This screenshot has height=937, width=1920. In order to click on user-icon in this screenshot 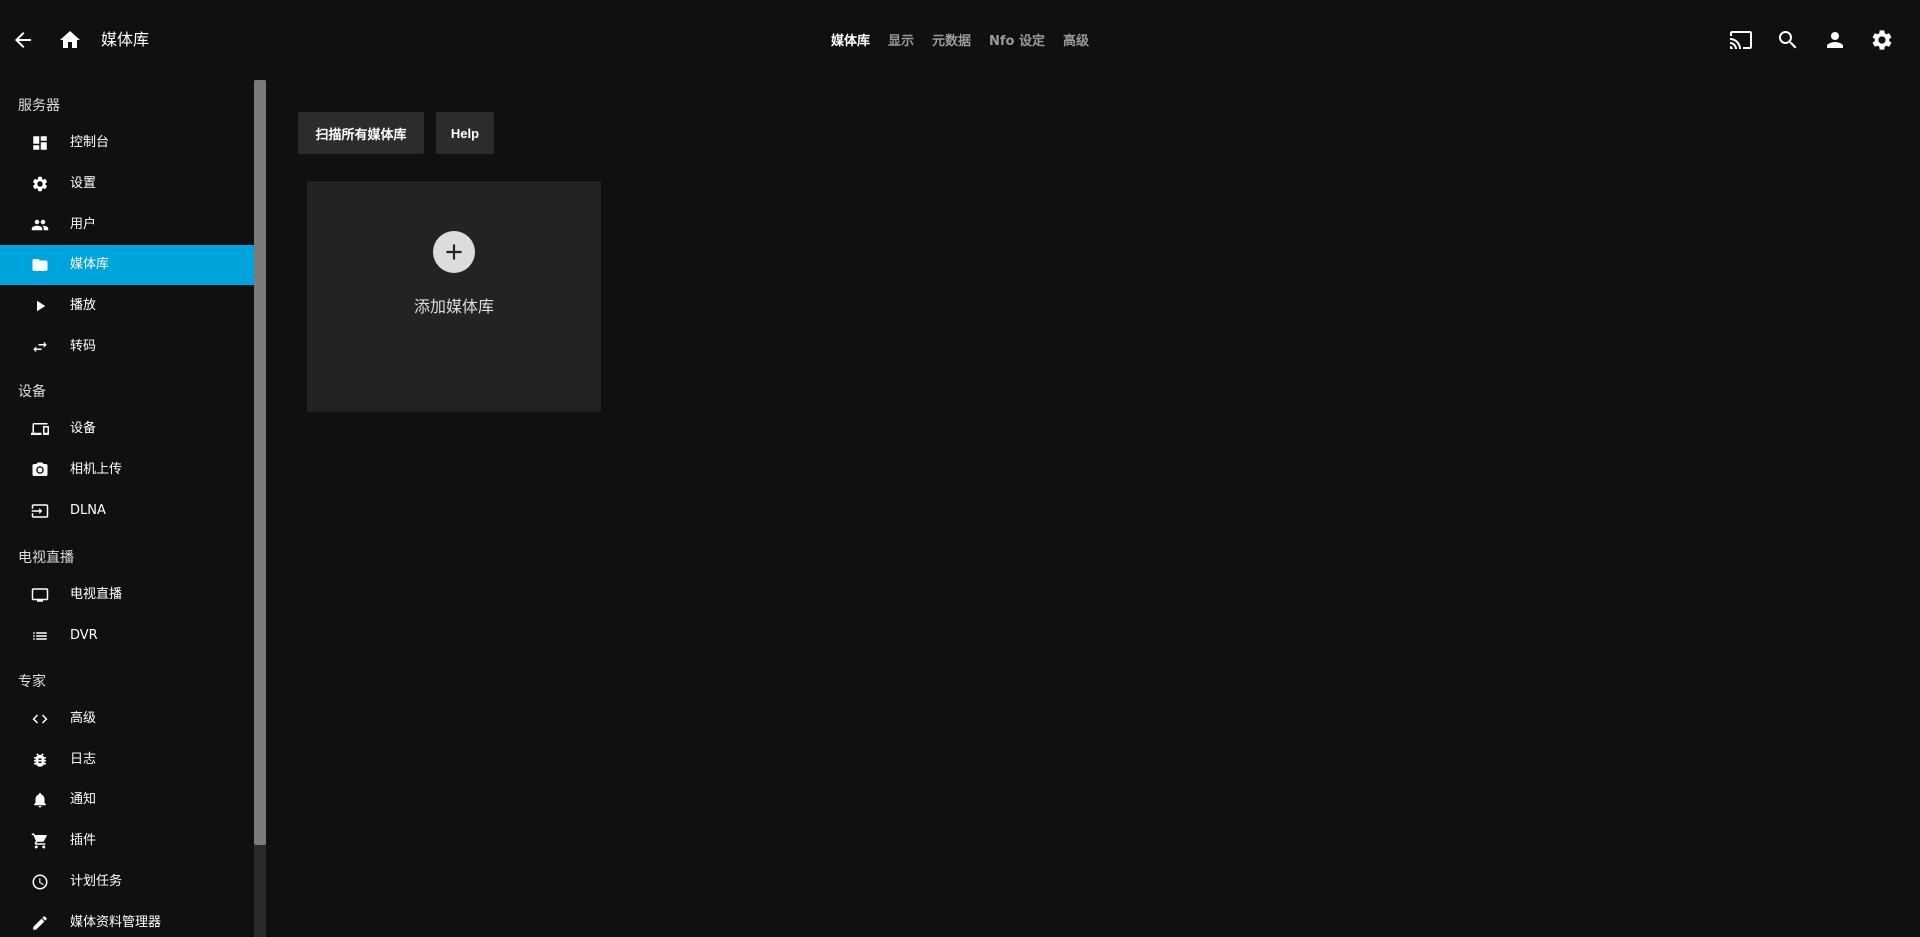, I will do `click(1835, 40)`.